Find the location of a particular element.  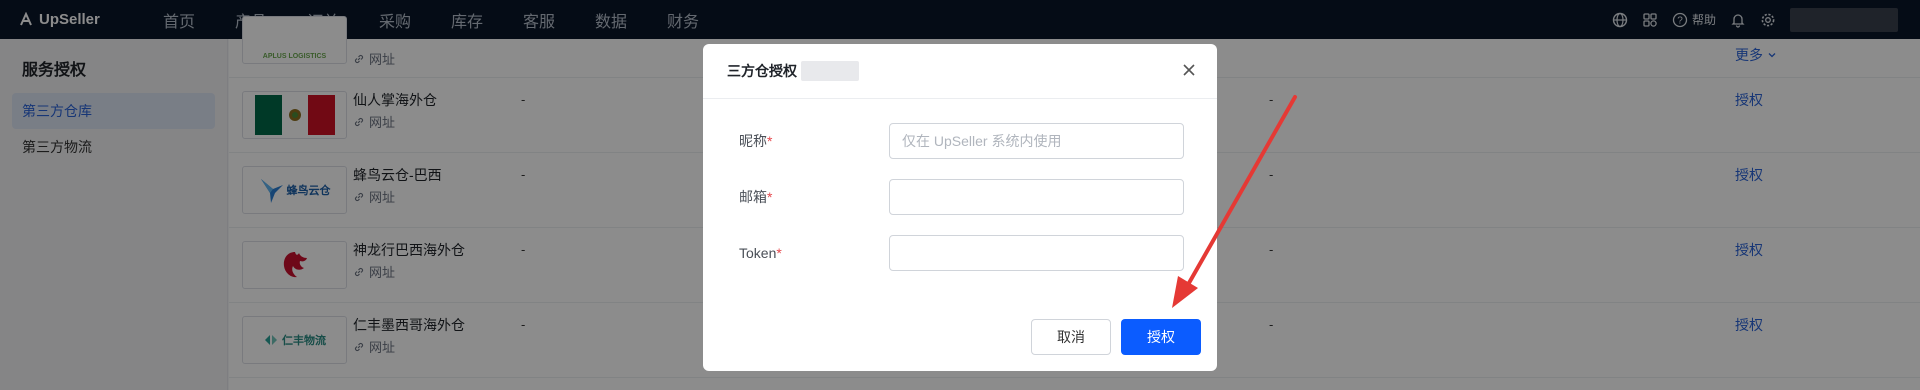

email-input is located at coordinates (1036, 197).